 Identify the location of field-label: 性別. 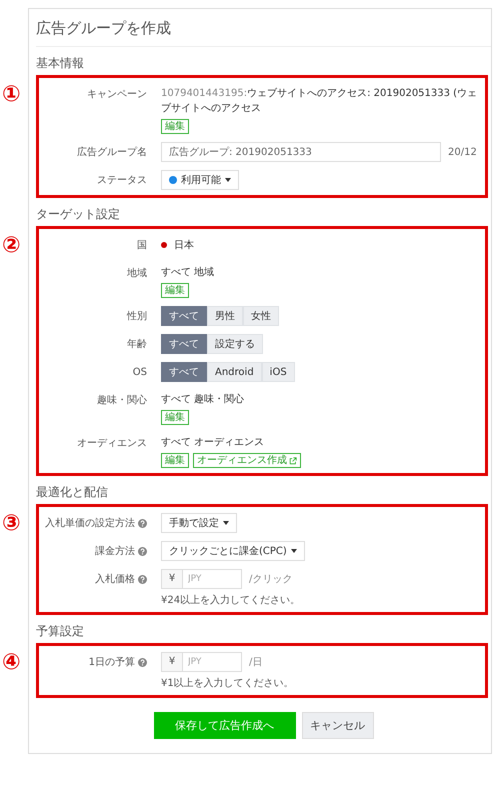
(137, 316).